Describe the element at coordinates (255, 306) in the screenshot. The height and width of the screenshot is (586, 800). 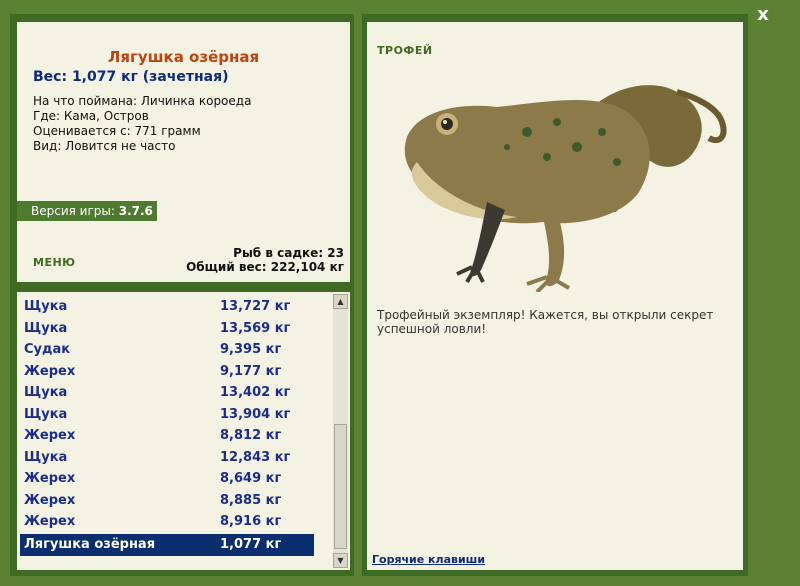
I see `fish-weight-value: 13,727 кг` at that location.